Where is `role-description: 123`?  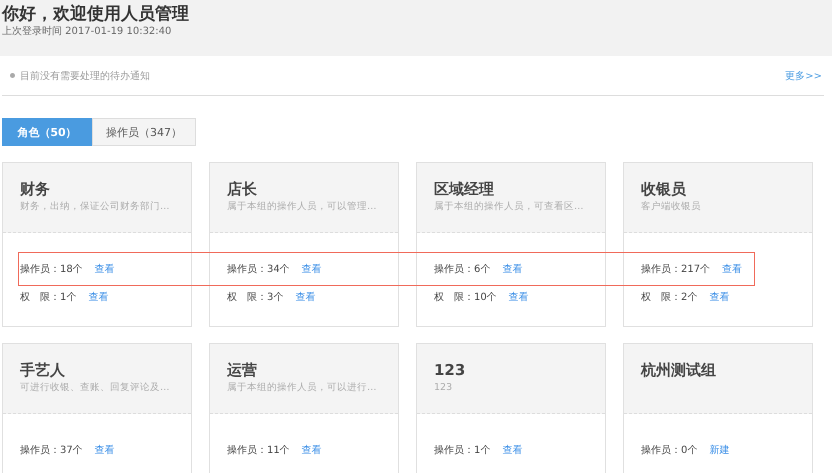 role-description: 123 is located at coordinates (444, 388).